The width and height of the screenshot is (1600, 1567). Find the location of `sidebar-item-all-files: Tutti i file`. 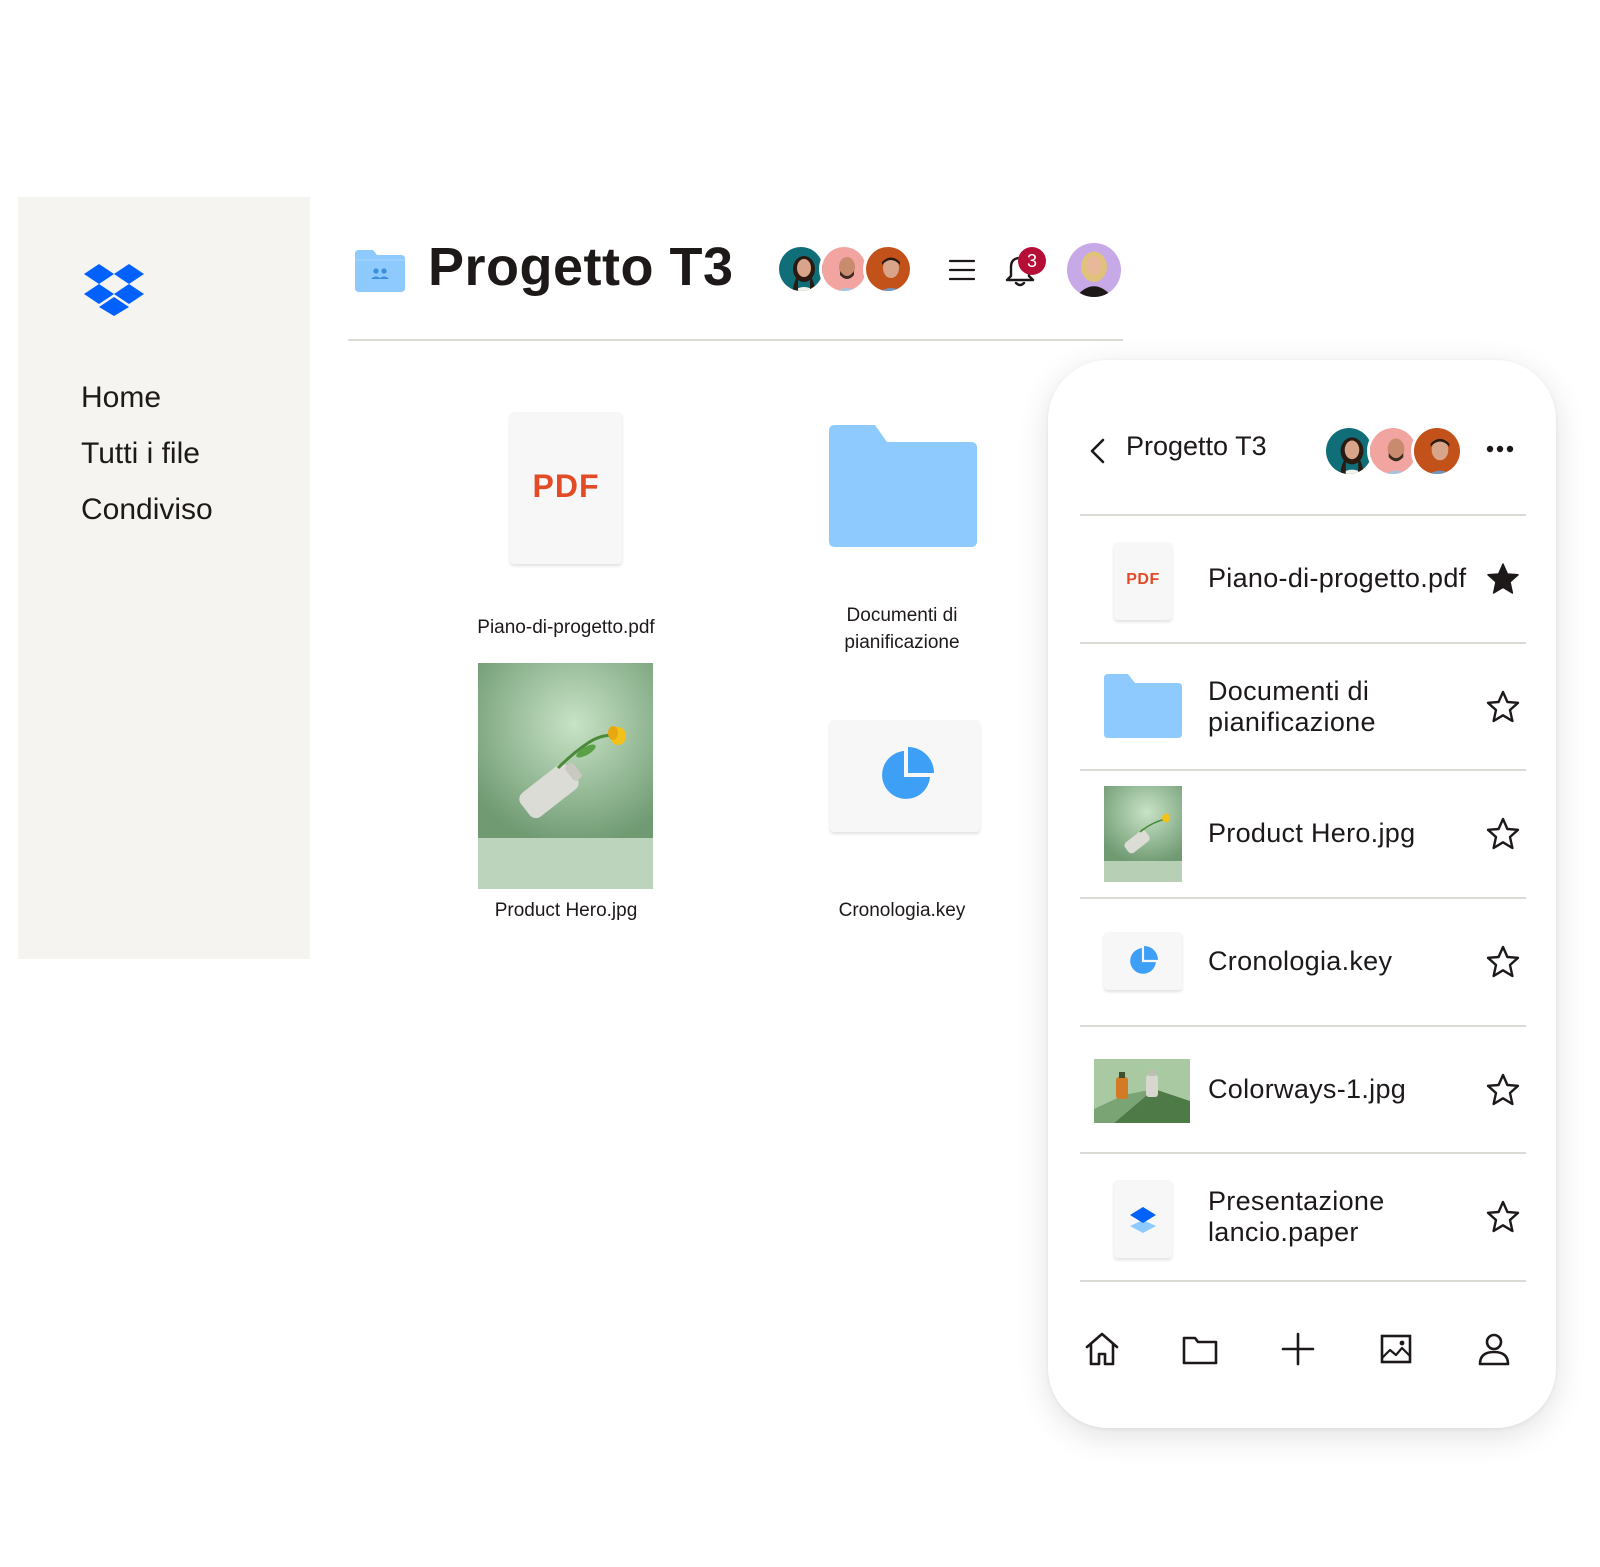

sidebar-item-all-files: Tutti i file is located at coordinates (140, 454).